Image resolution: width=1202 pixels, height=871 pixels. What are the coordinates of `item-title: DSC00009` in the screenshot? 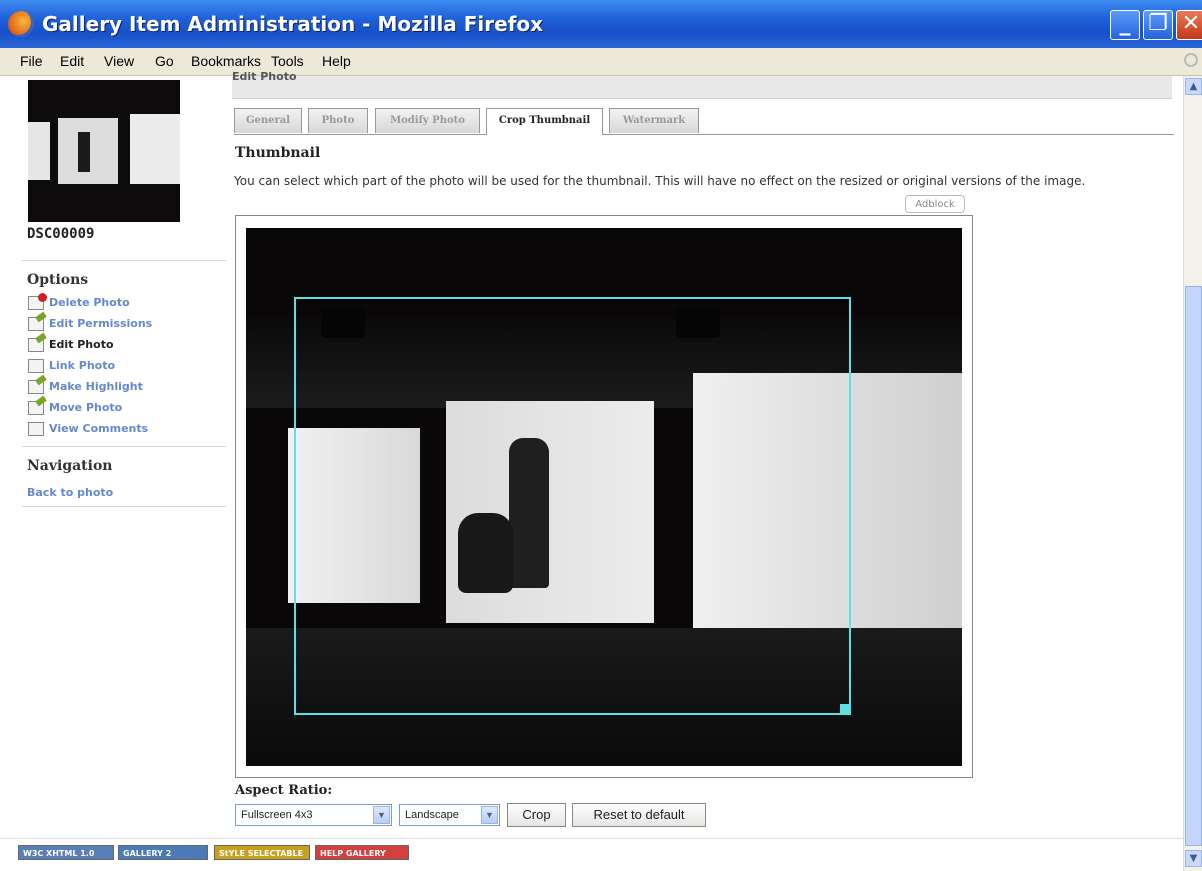 It's located at (61, 234).